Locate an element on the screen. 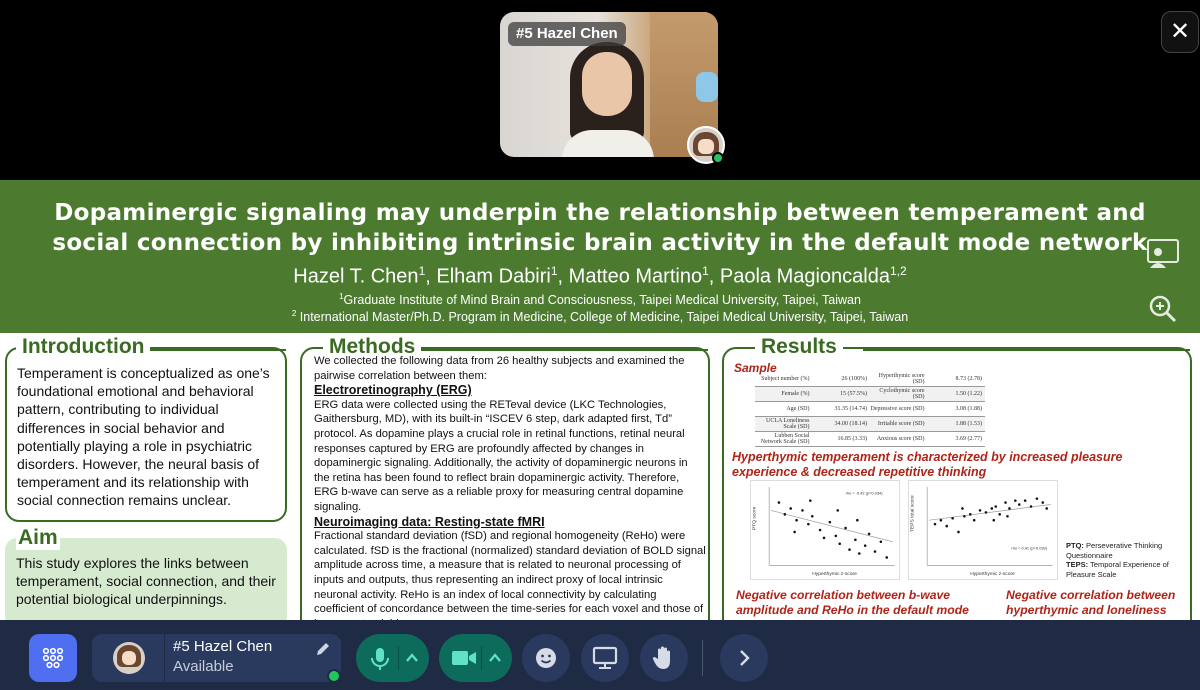 The width and height of the screenshot is (1200, 690). pencil-icon is located at coordinates (323, 649).